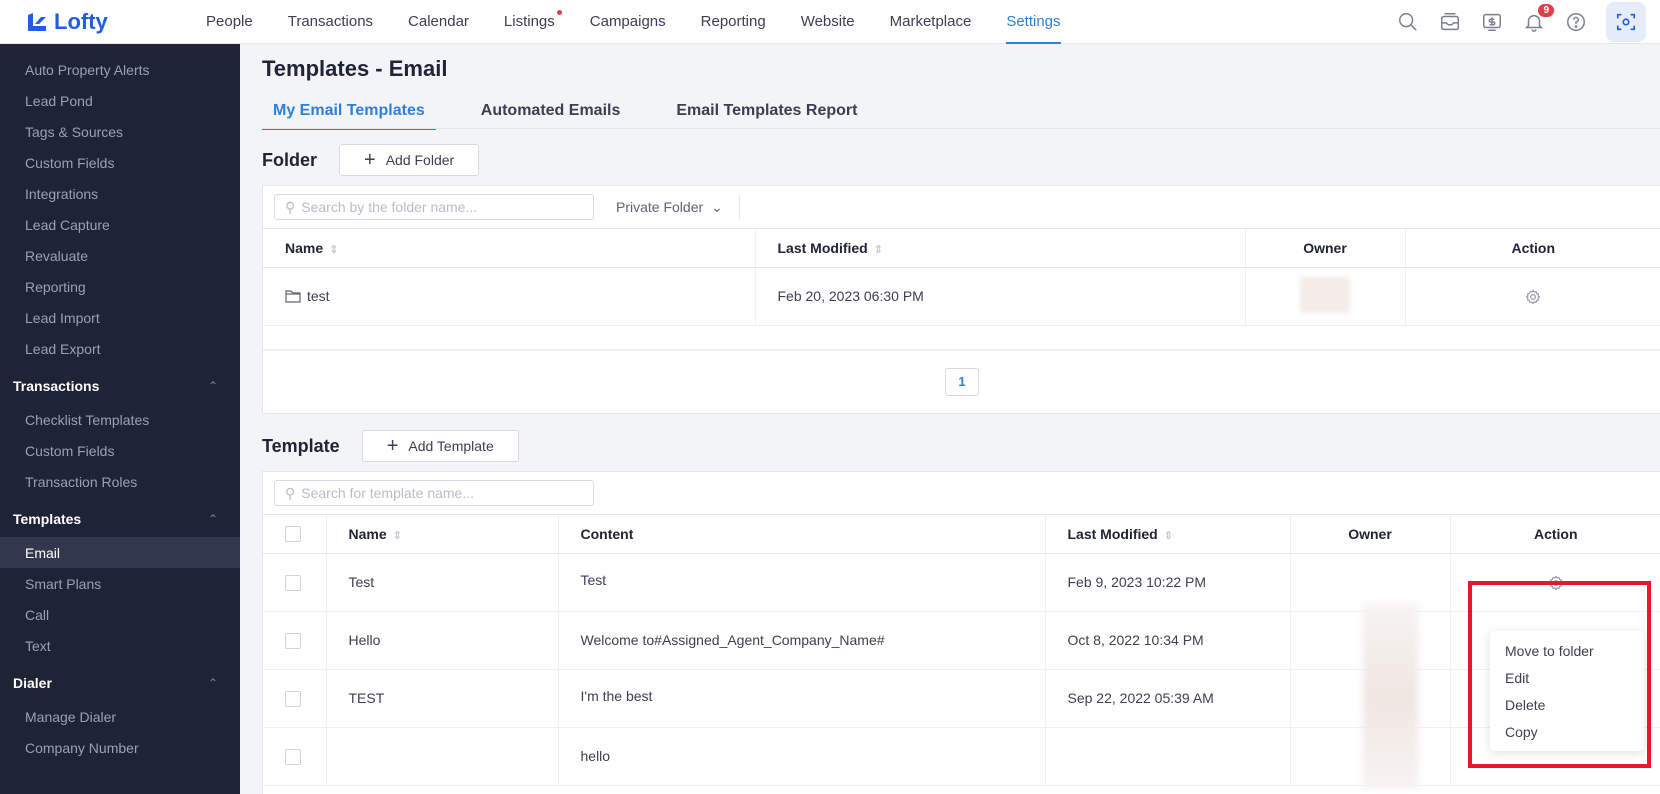 This screenshot has height=794, width=1660. What do you see at coordinates (120, 747) in the screenshot?
I see `sidebar-item-company-number: Company Number` at bounding box center [120, 747].